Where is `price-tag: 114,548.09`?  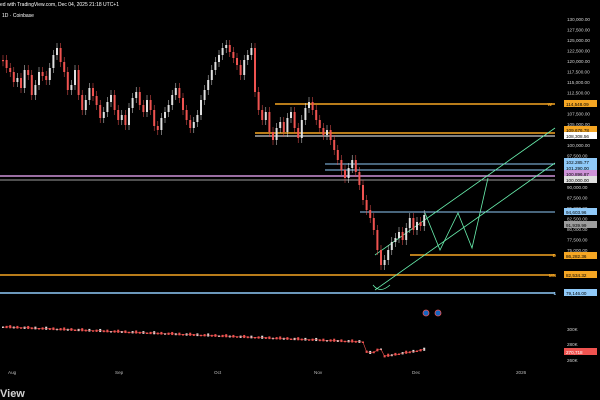
price-tag: 114,548.09 is located at coordinates (580, 103).